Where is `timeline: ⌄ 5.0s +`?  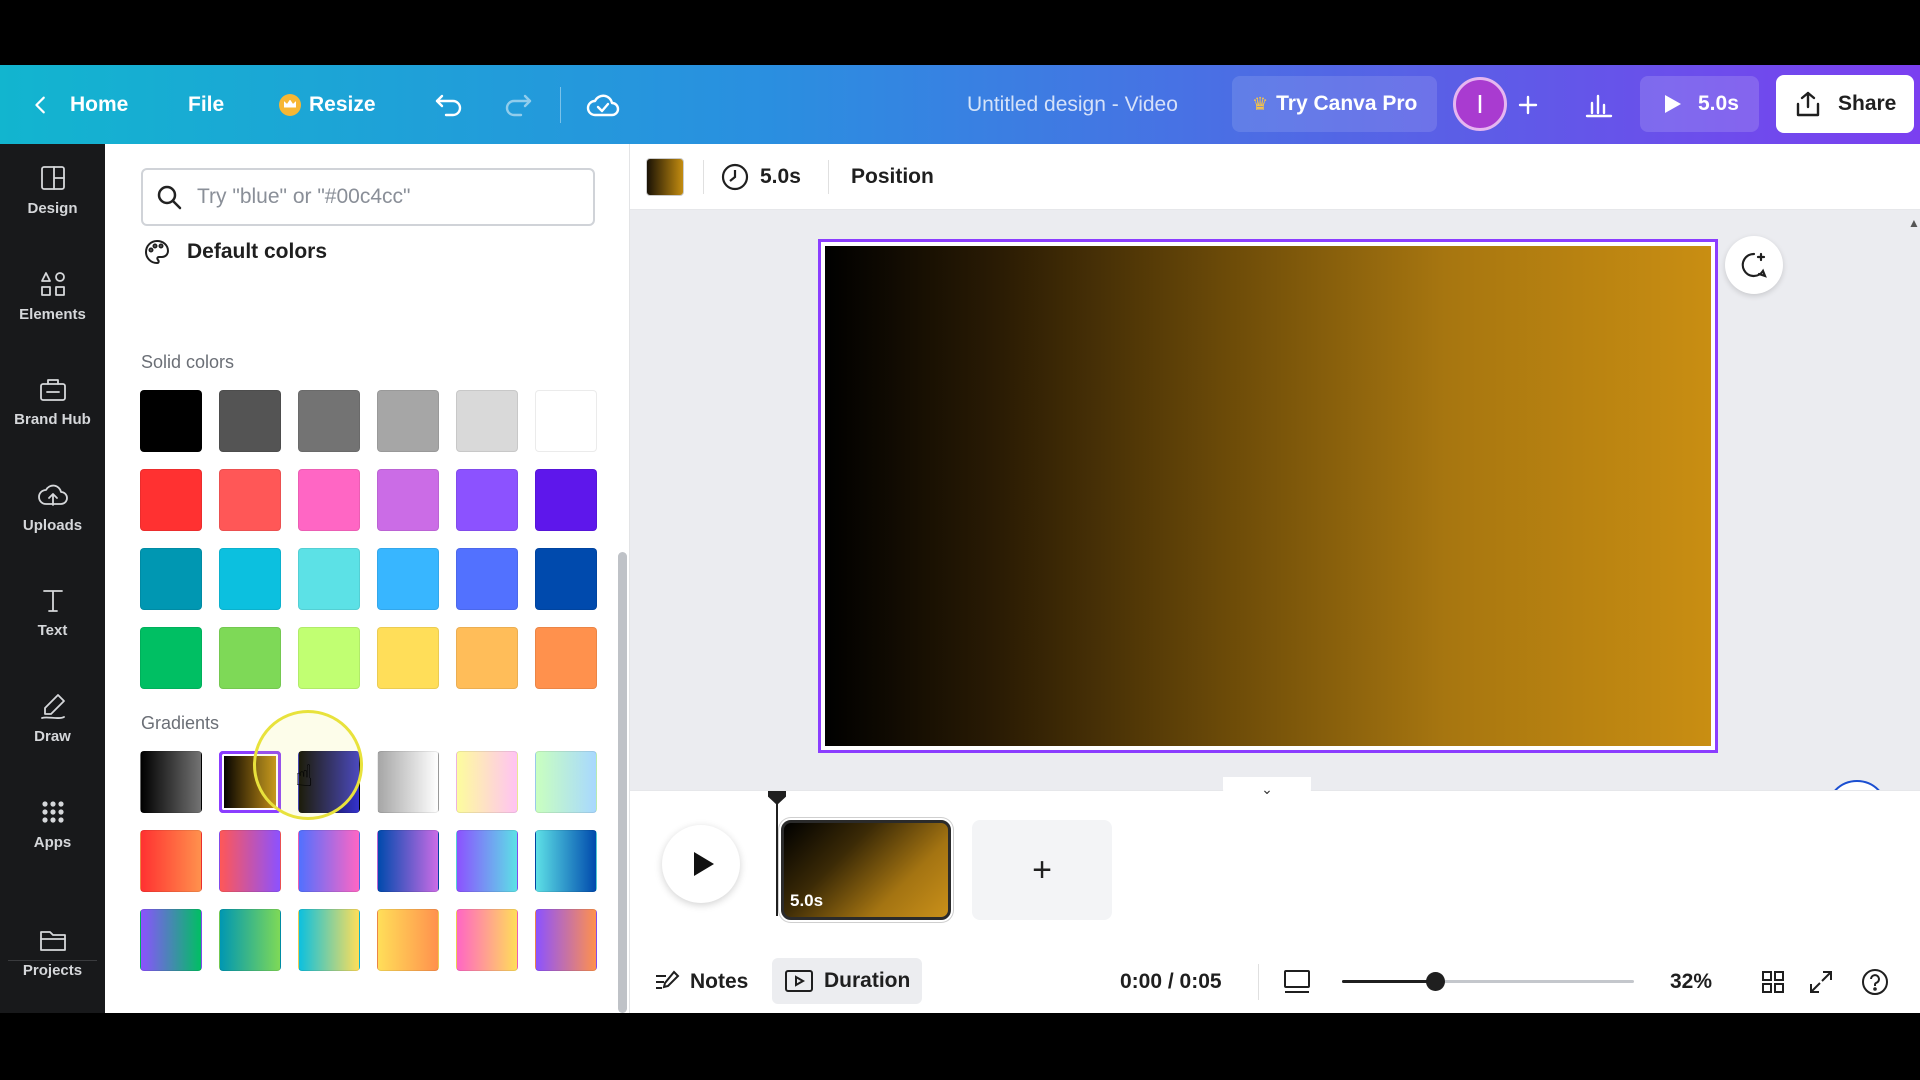 timeline: ⌄ 5.0s + is located at coordinates (1275, 863).